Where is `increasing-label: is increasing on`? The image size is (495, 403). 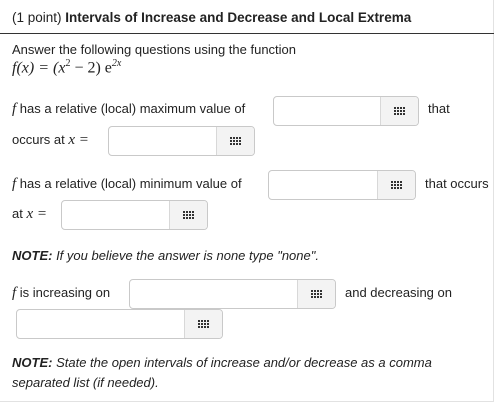
increasing-label: is increasing on is located at coordinates (63, 292).